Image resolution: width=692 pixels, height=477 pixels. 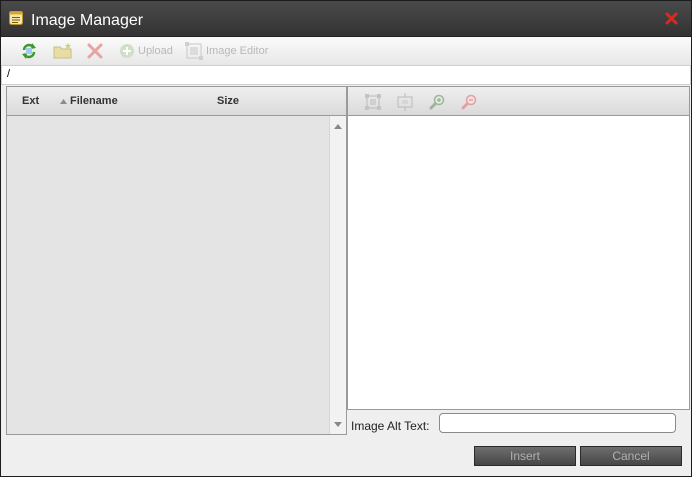 I want to click on preview-toolbar, so click(x=518, y=101).